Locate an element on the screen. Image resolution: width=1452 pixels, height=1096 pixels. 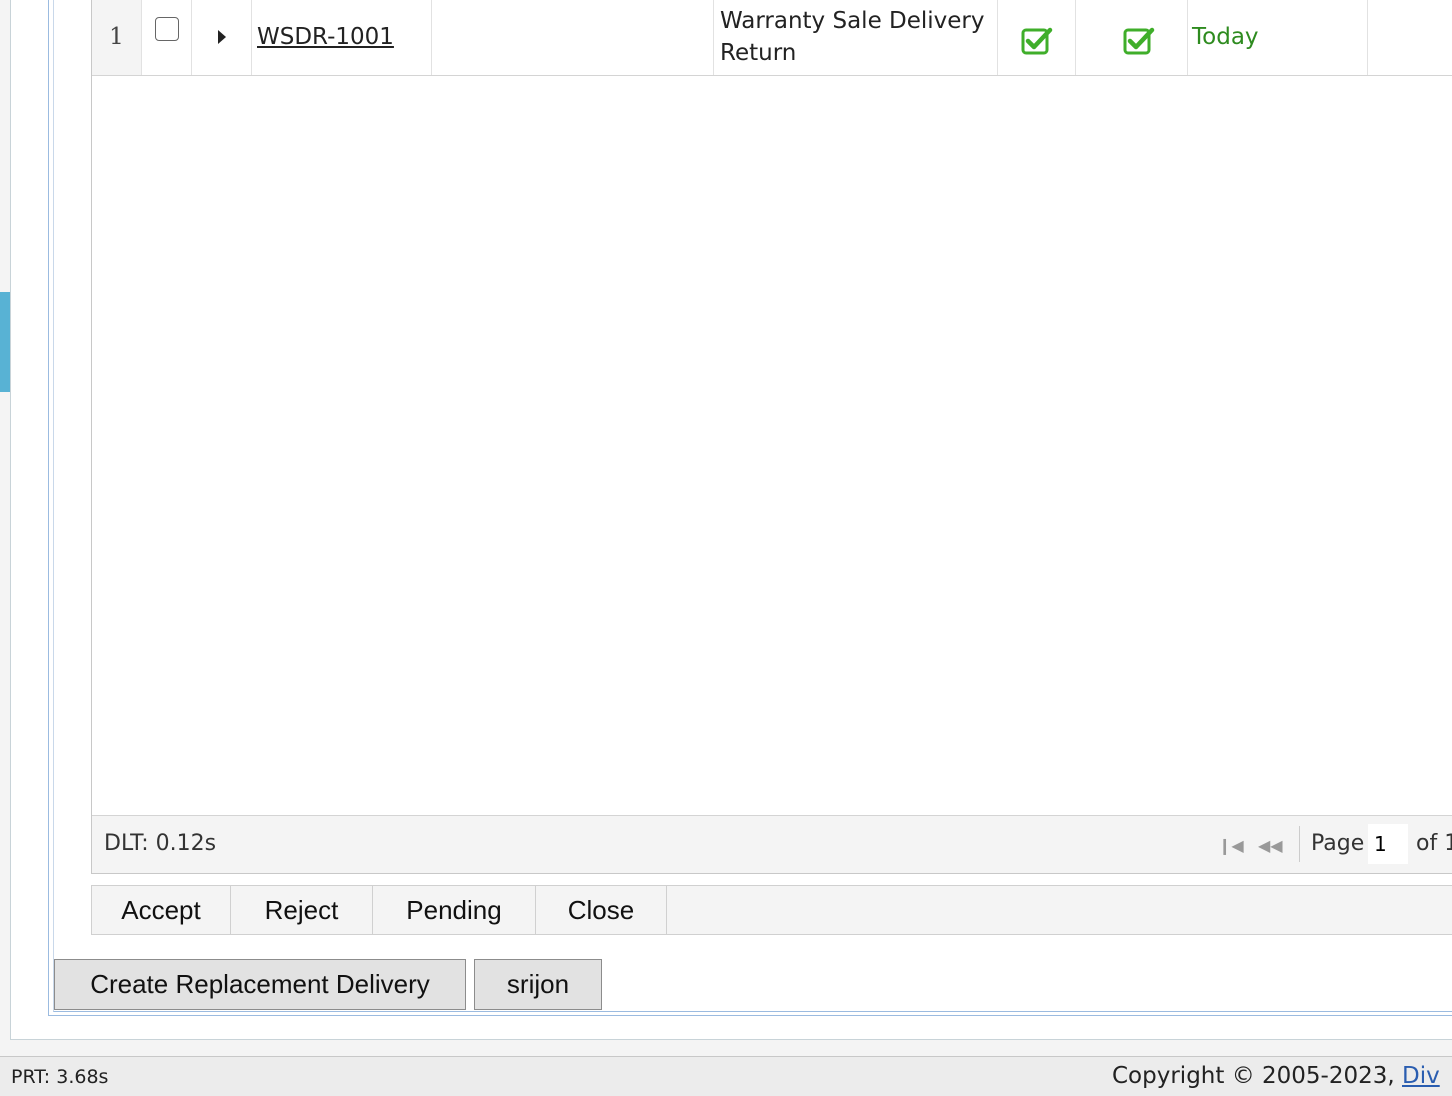
side-collapse-tab is located at coordinates (5, 342).